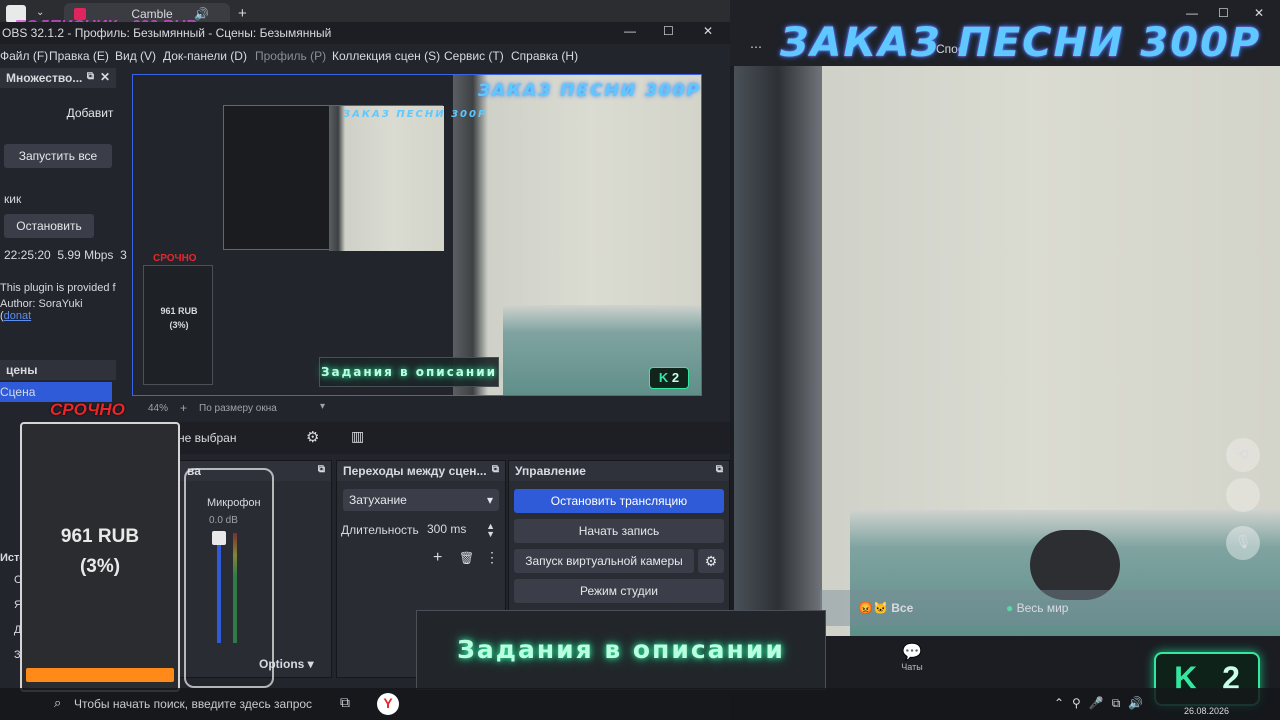 This screenshot has width=1280, height=720. I want to click on controls-header: Управление ⧉, so click(619, 471).